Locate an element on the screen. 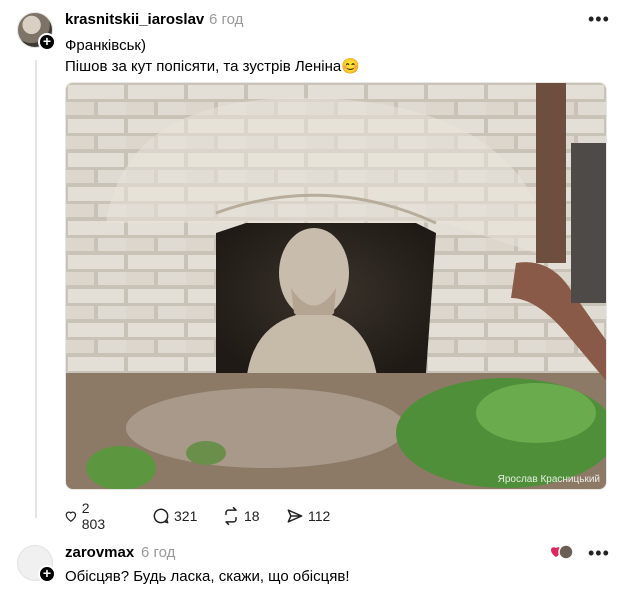 The image size is (624, 598). author-username: krasnitskii_iaroslav is located at coordinates (134, 19).